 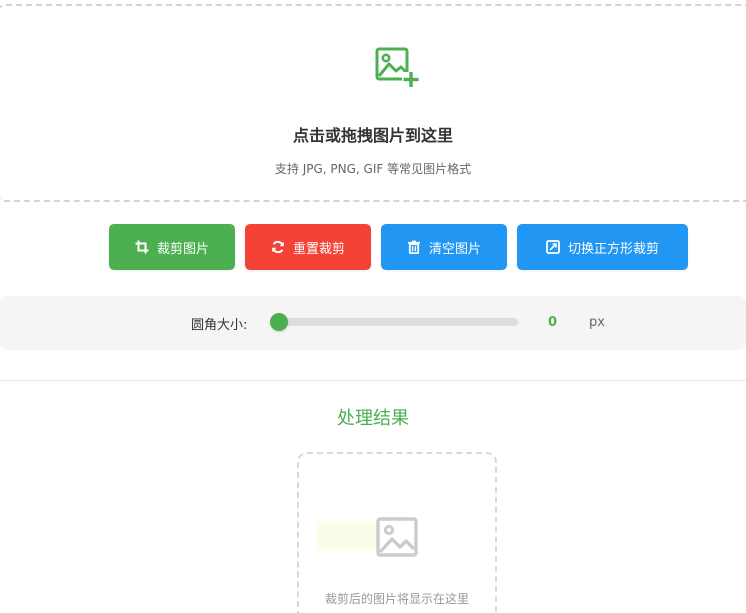 I want to click on square-crop-icon, so click(x=553, y=247).